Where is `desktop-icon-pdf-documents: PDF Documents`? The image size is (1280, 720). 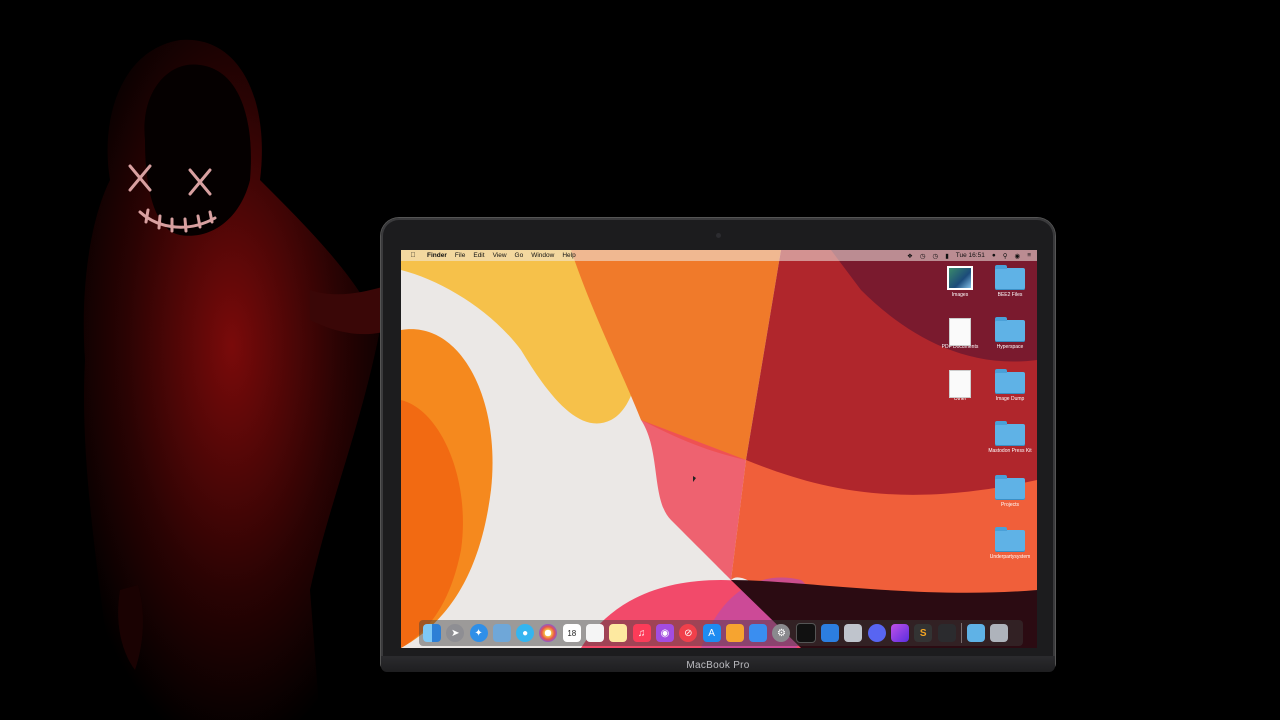 desktop-icon-pdf-documents: PDF Documents is located at coordinates (960, 334).